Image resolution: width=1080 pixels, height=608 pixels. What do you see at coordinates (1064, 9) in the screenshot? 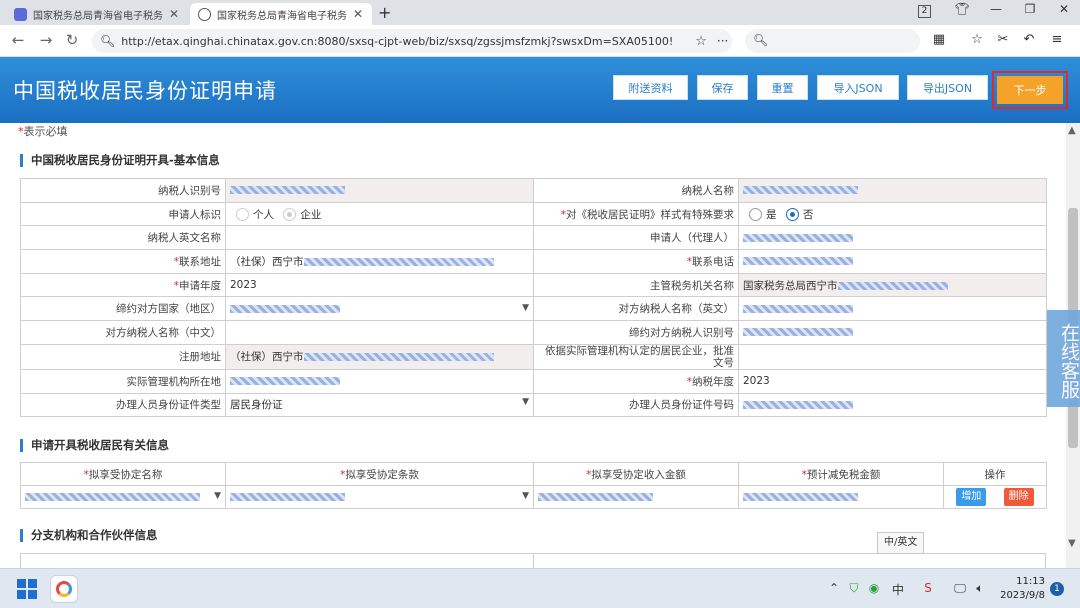
I see `close-window-icon: ✕` at bounding box center [1064, 9].